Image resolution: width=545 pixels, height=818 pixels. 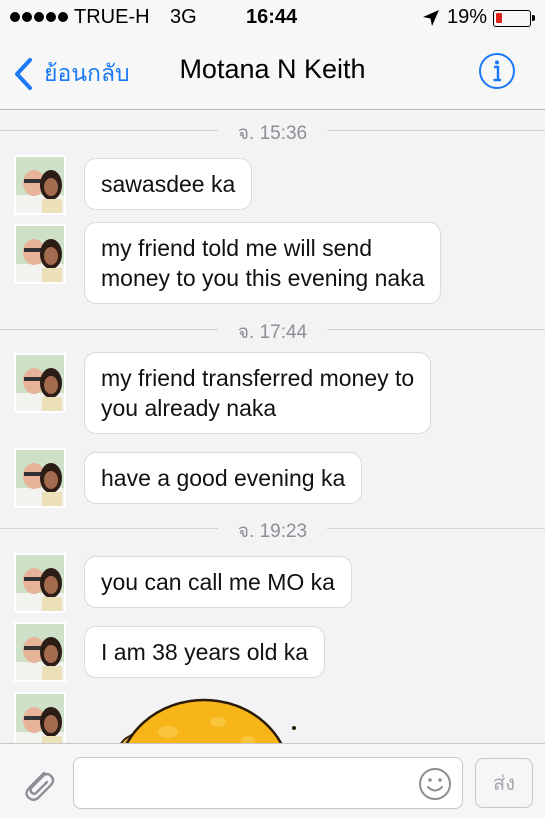 I want to click on timestamp-divider: จ. 15:36, so click(x=272, y=130).